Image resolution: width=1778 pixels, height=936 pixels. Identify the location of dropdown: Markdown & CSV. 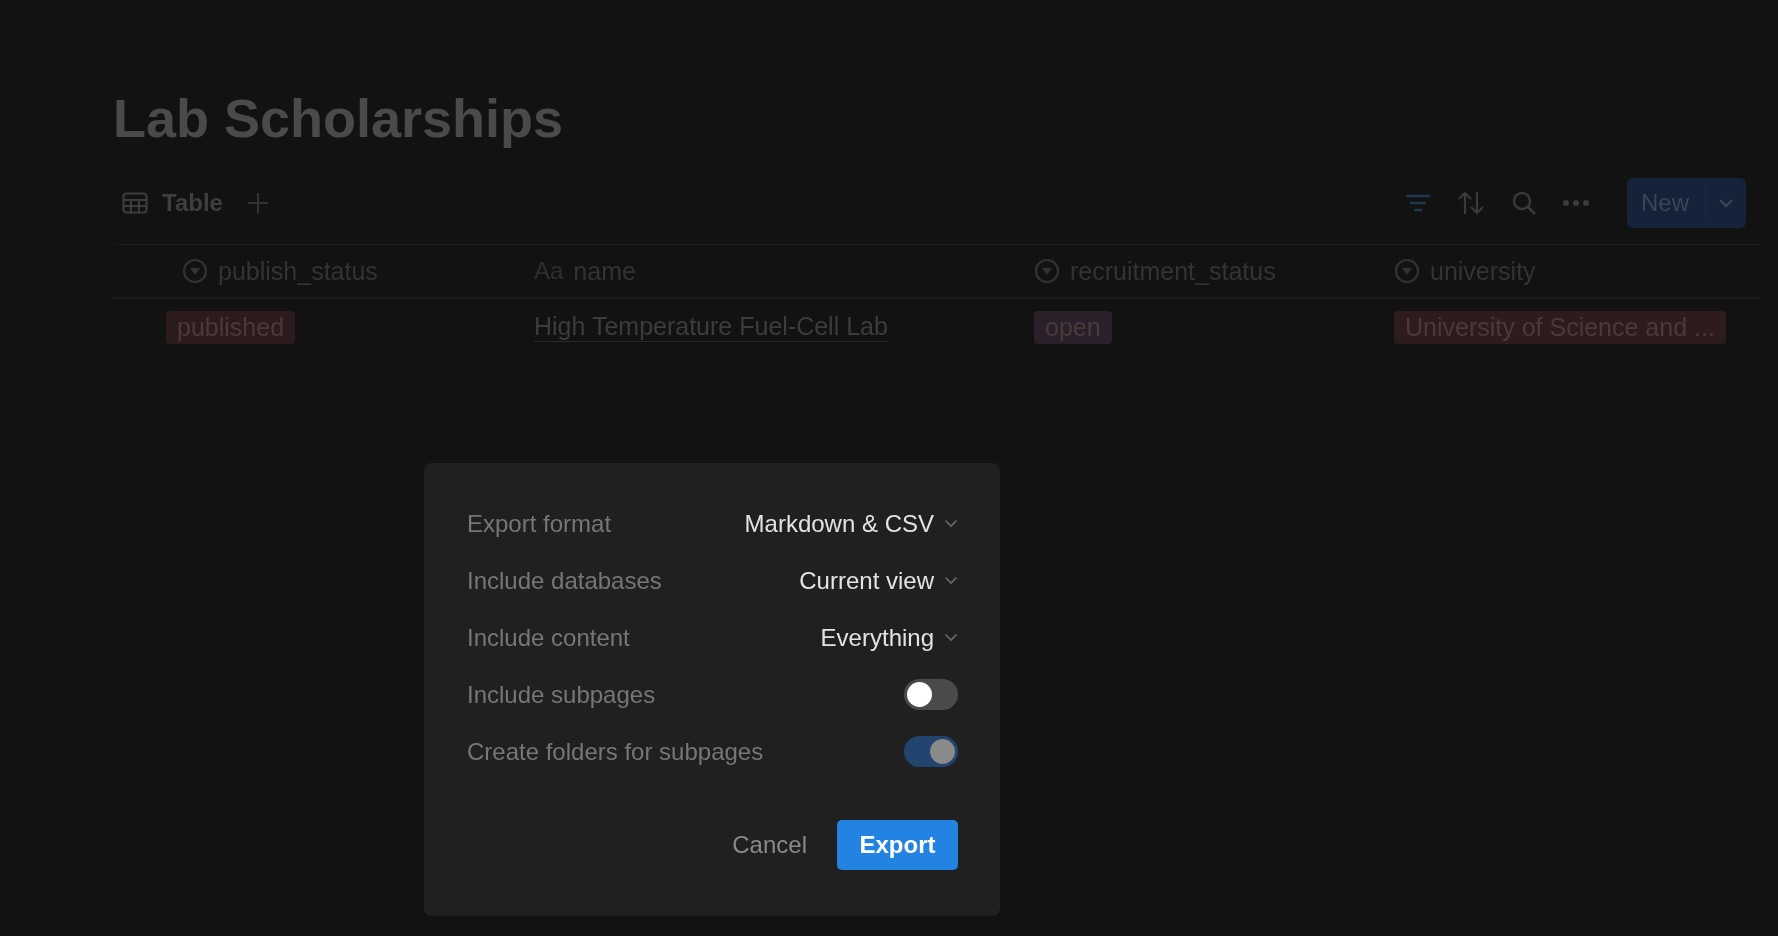
(851, 523).